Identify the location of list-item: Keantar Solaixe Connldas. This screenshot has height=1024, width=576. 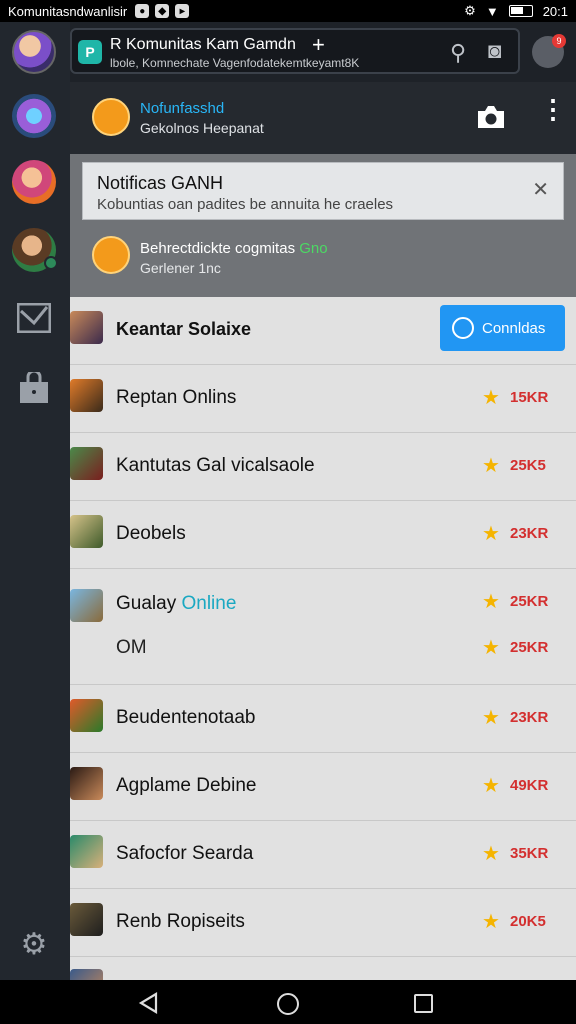
(323, 331).